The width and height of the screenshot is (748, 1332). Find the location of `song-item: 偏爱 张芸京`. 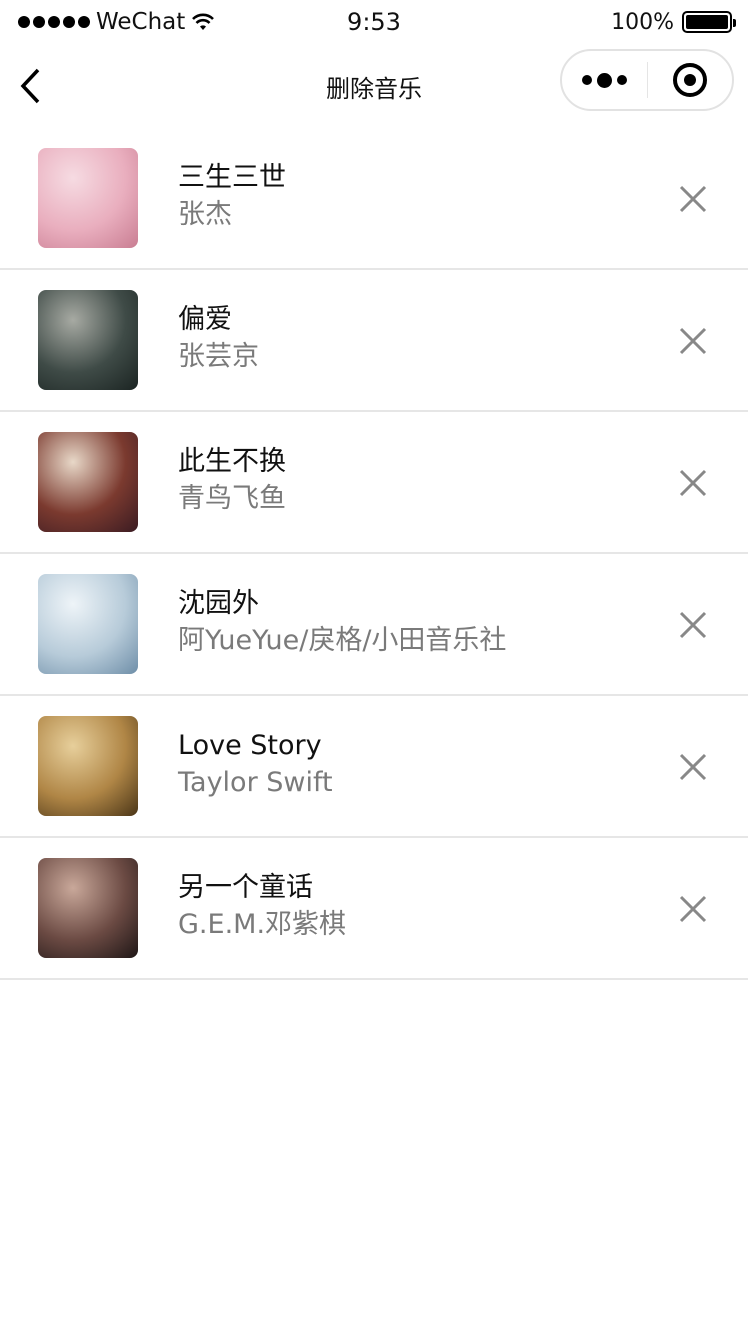

song-item: 偏爱 张芸京 is located at coordinates (374, 341).